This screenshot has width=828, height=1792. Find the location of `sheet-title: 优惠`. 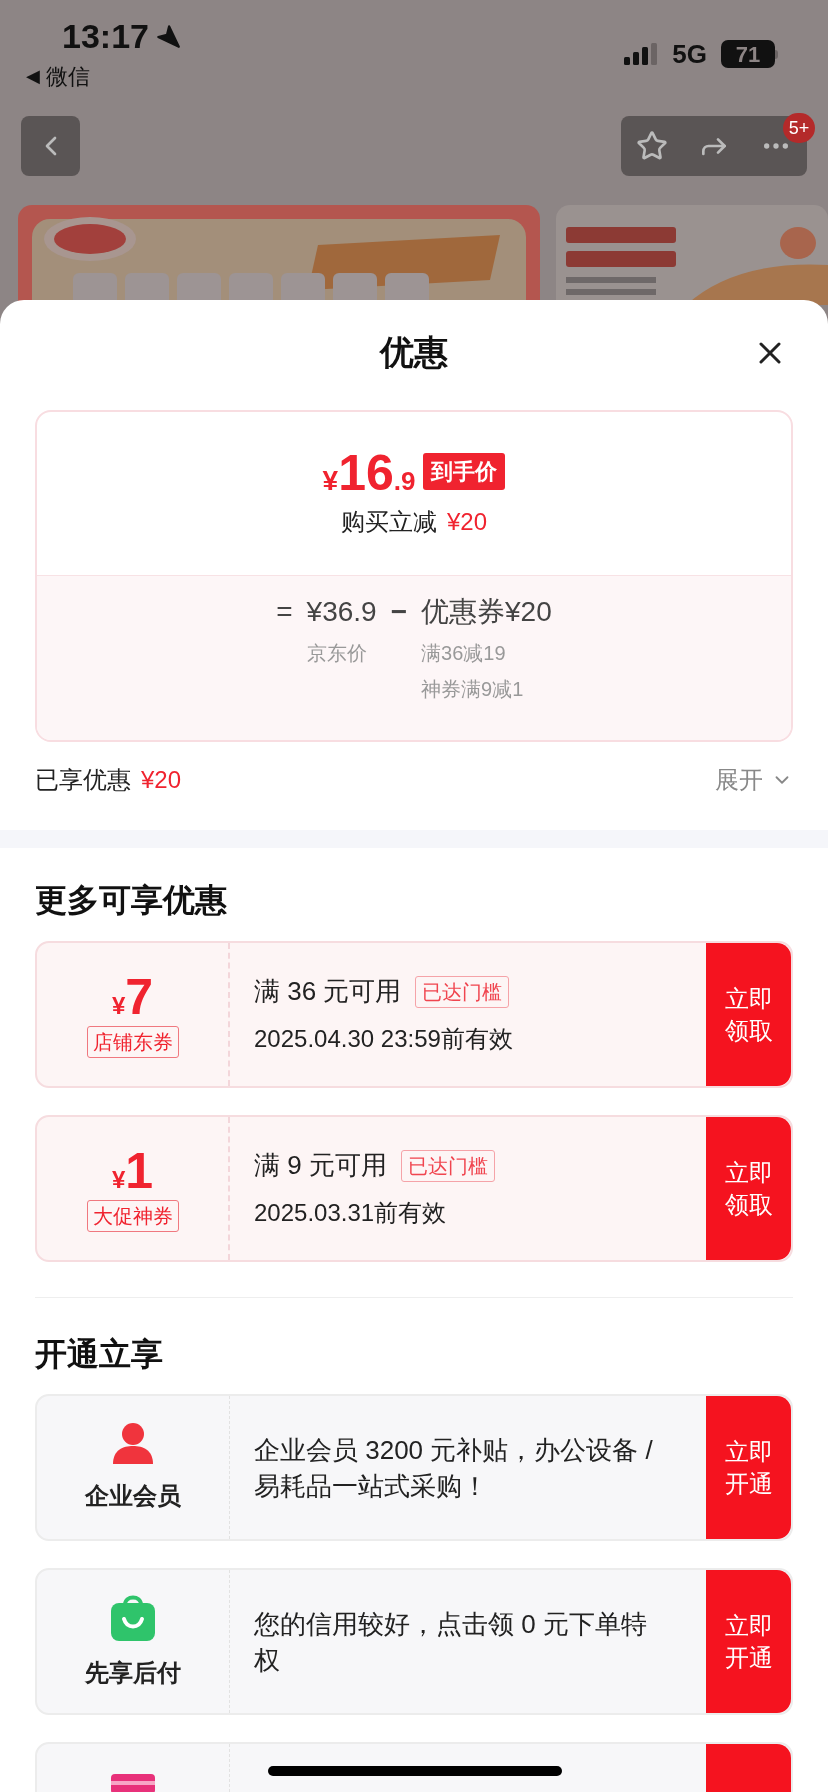

sheet-title: 优惠 is located at coordinates (414, 352).